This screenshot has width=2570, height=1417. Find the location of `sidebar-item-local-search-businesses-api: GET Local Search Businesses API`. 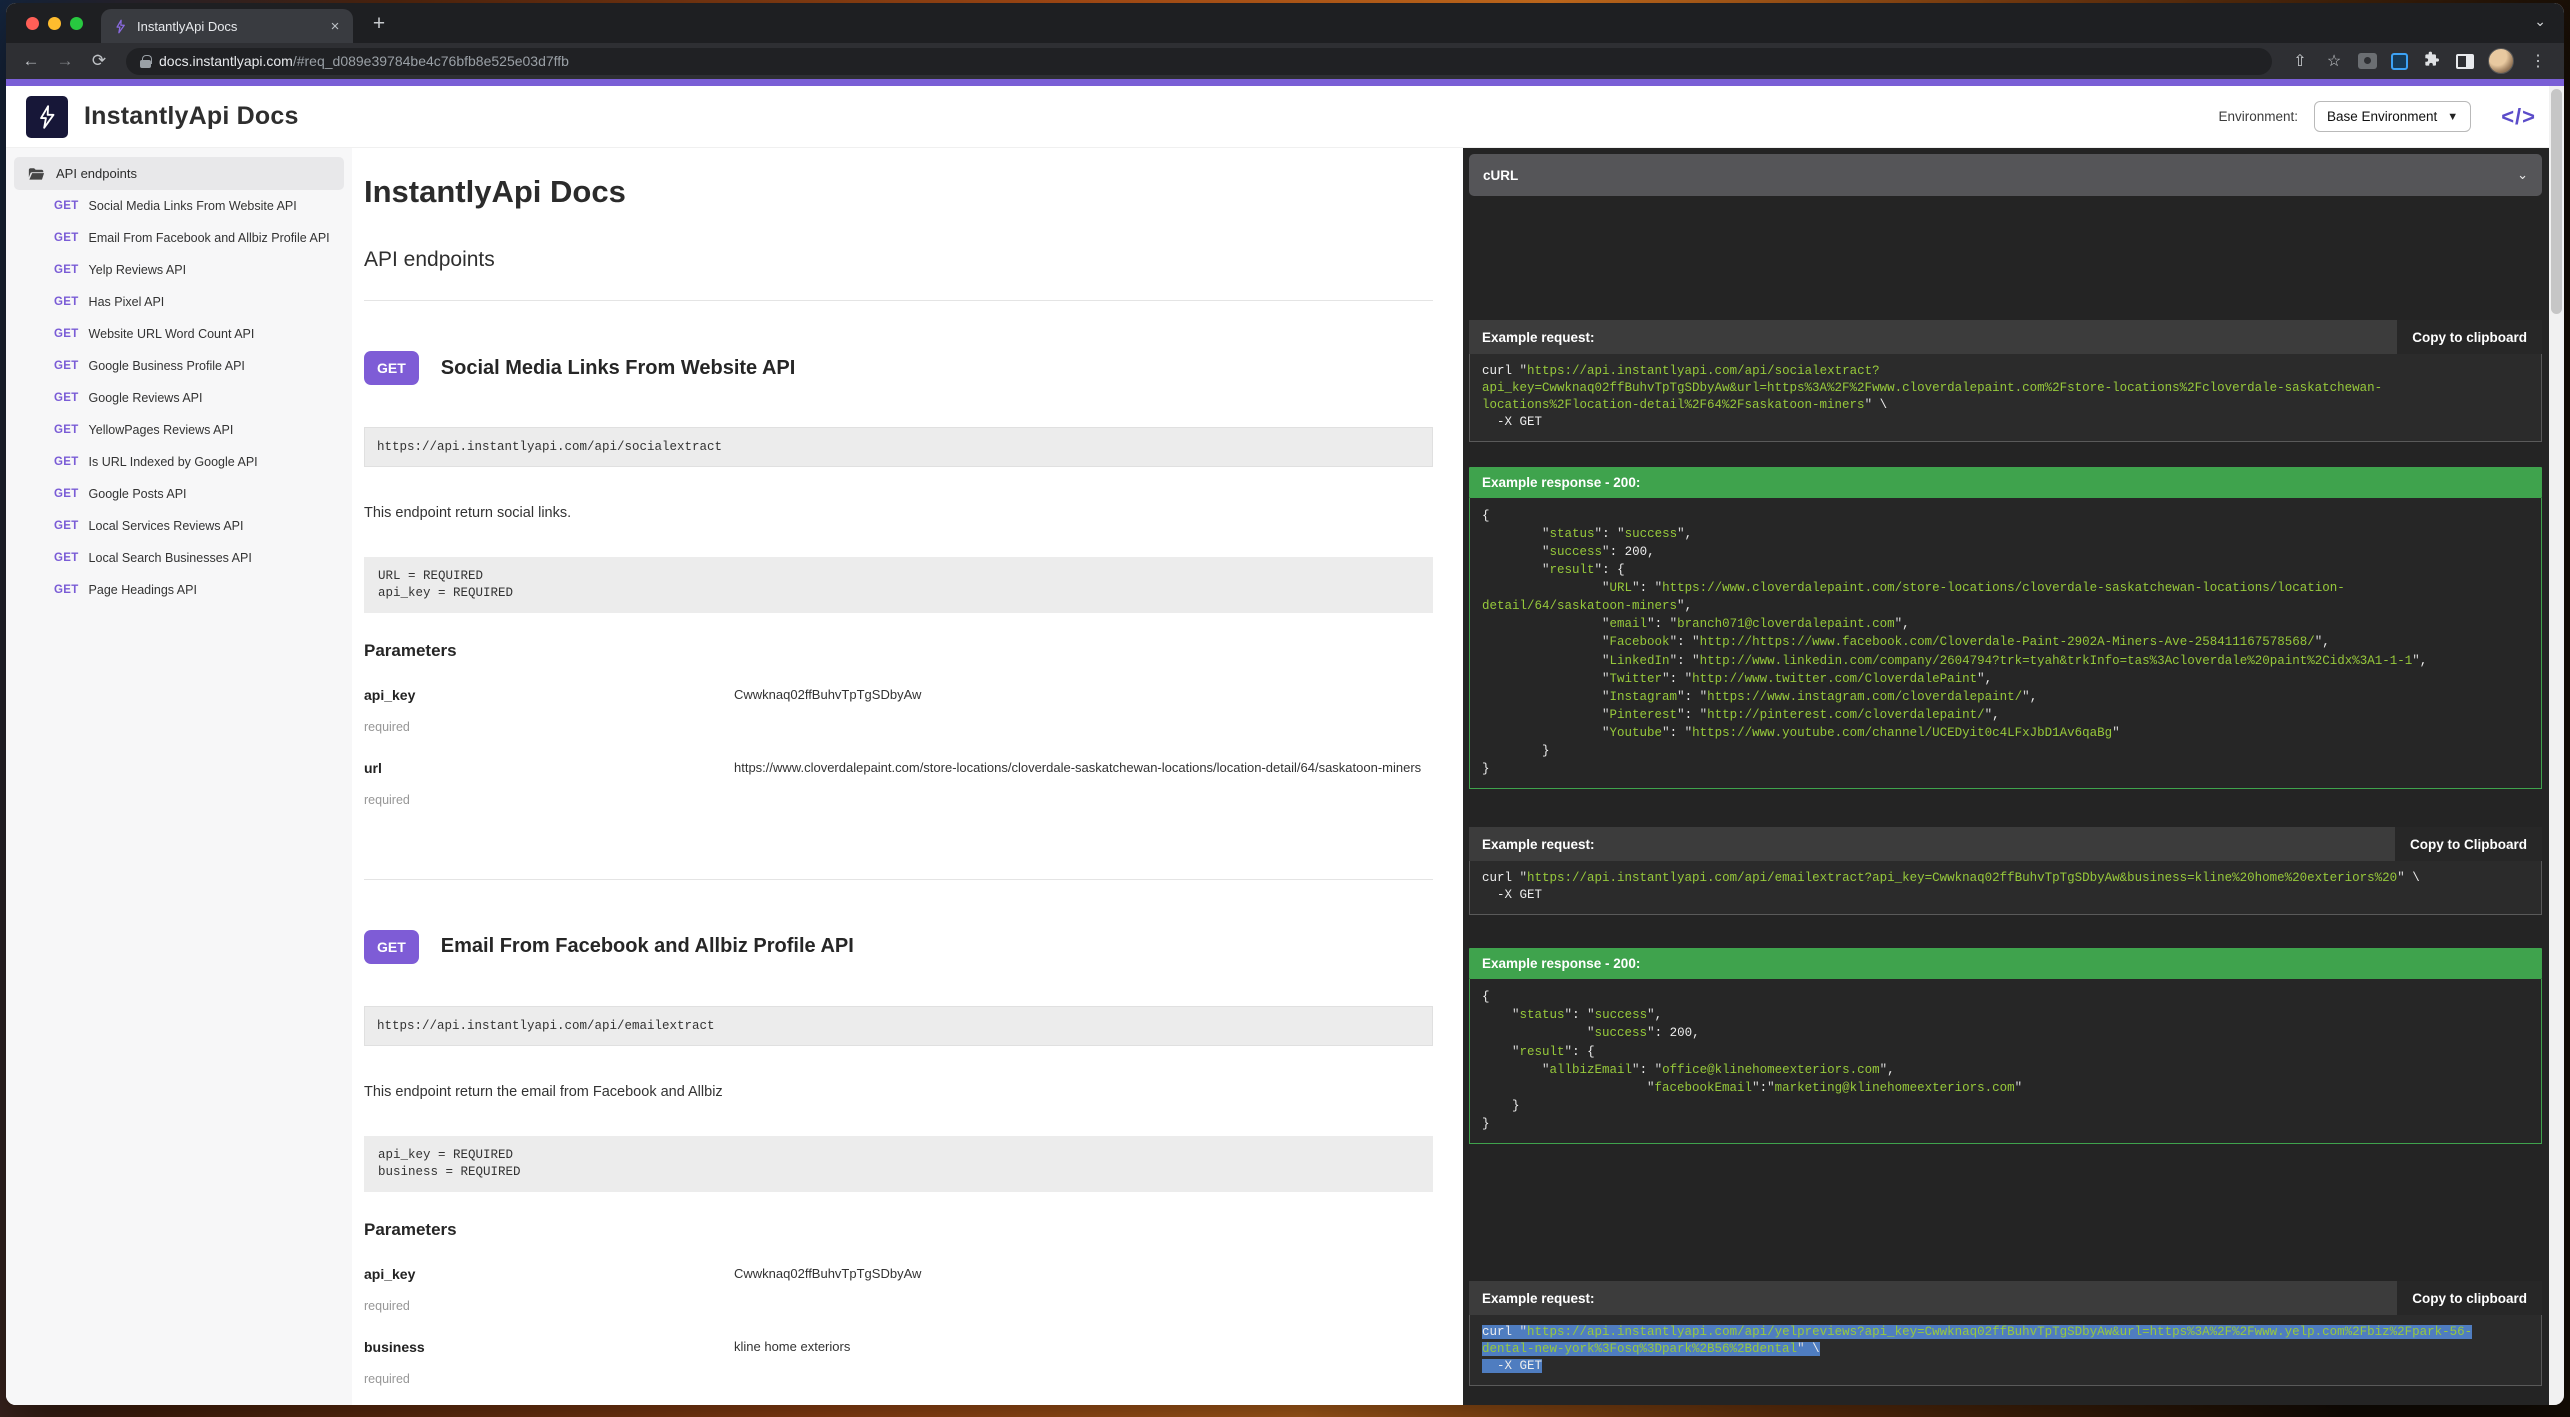

sidebar-item-local-search-businesses-api: GET Local Search Businesses API is located at coordinates (179, 558).